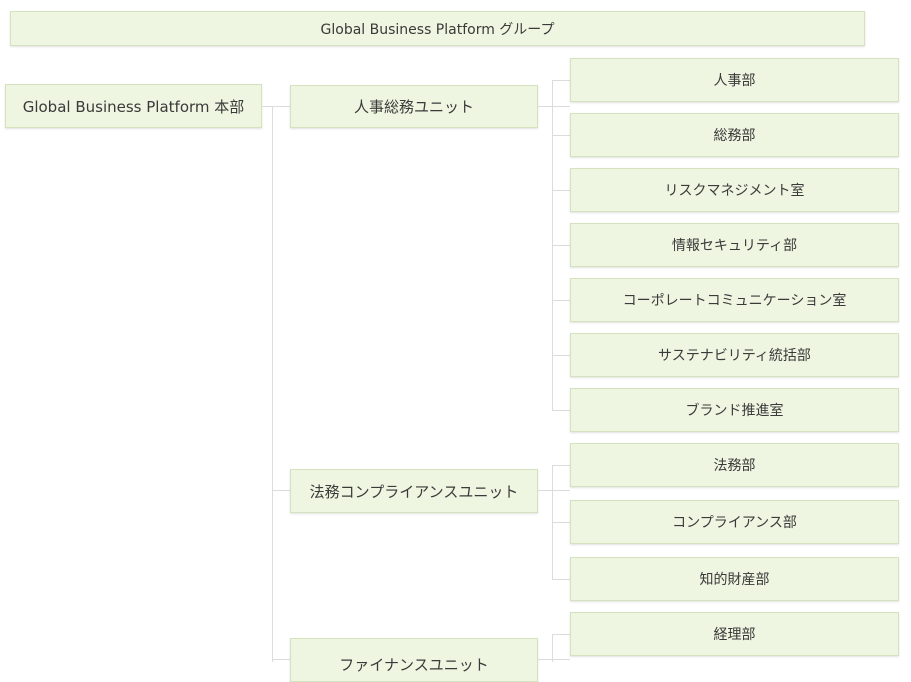 This screenshot has height=682, width=911. I want to click on unit-box-1: 法務コンプライアンスユニット, so click(414, 491).